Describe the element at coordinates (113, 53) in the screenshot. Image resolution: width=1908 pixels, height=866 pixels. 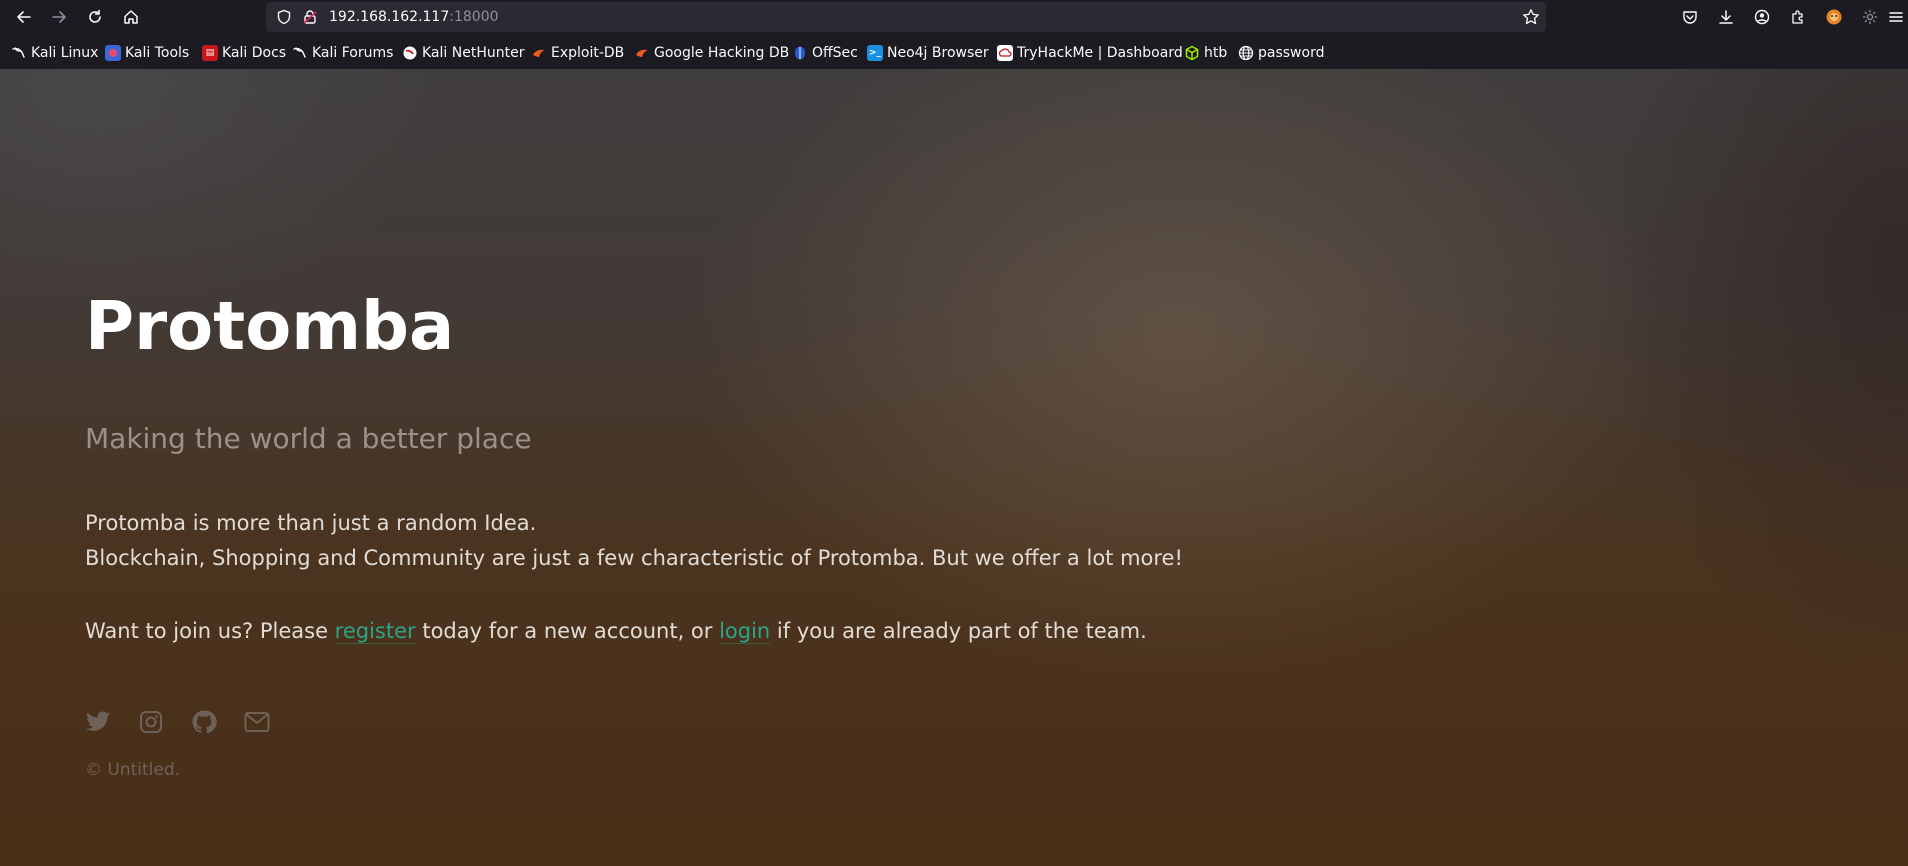
I see `kali-tools-icon` at that location.